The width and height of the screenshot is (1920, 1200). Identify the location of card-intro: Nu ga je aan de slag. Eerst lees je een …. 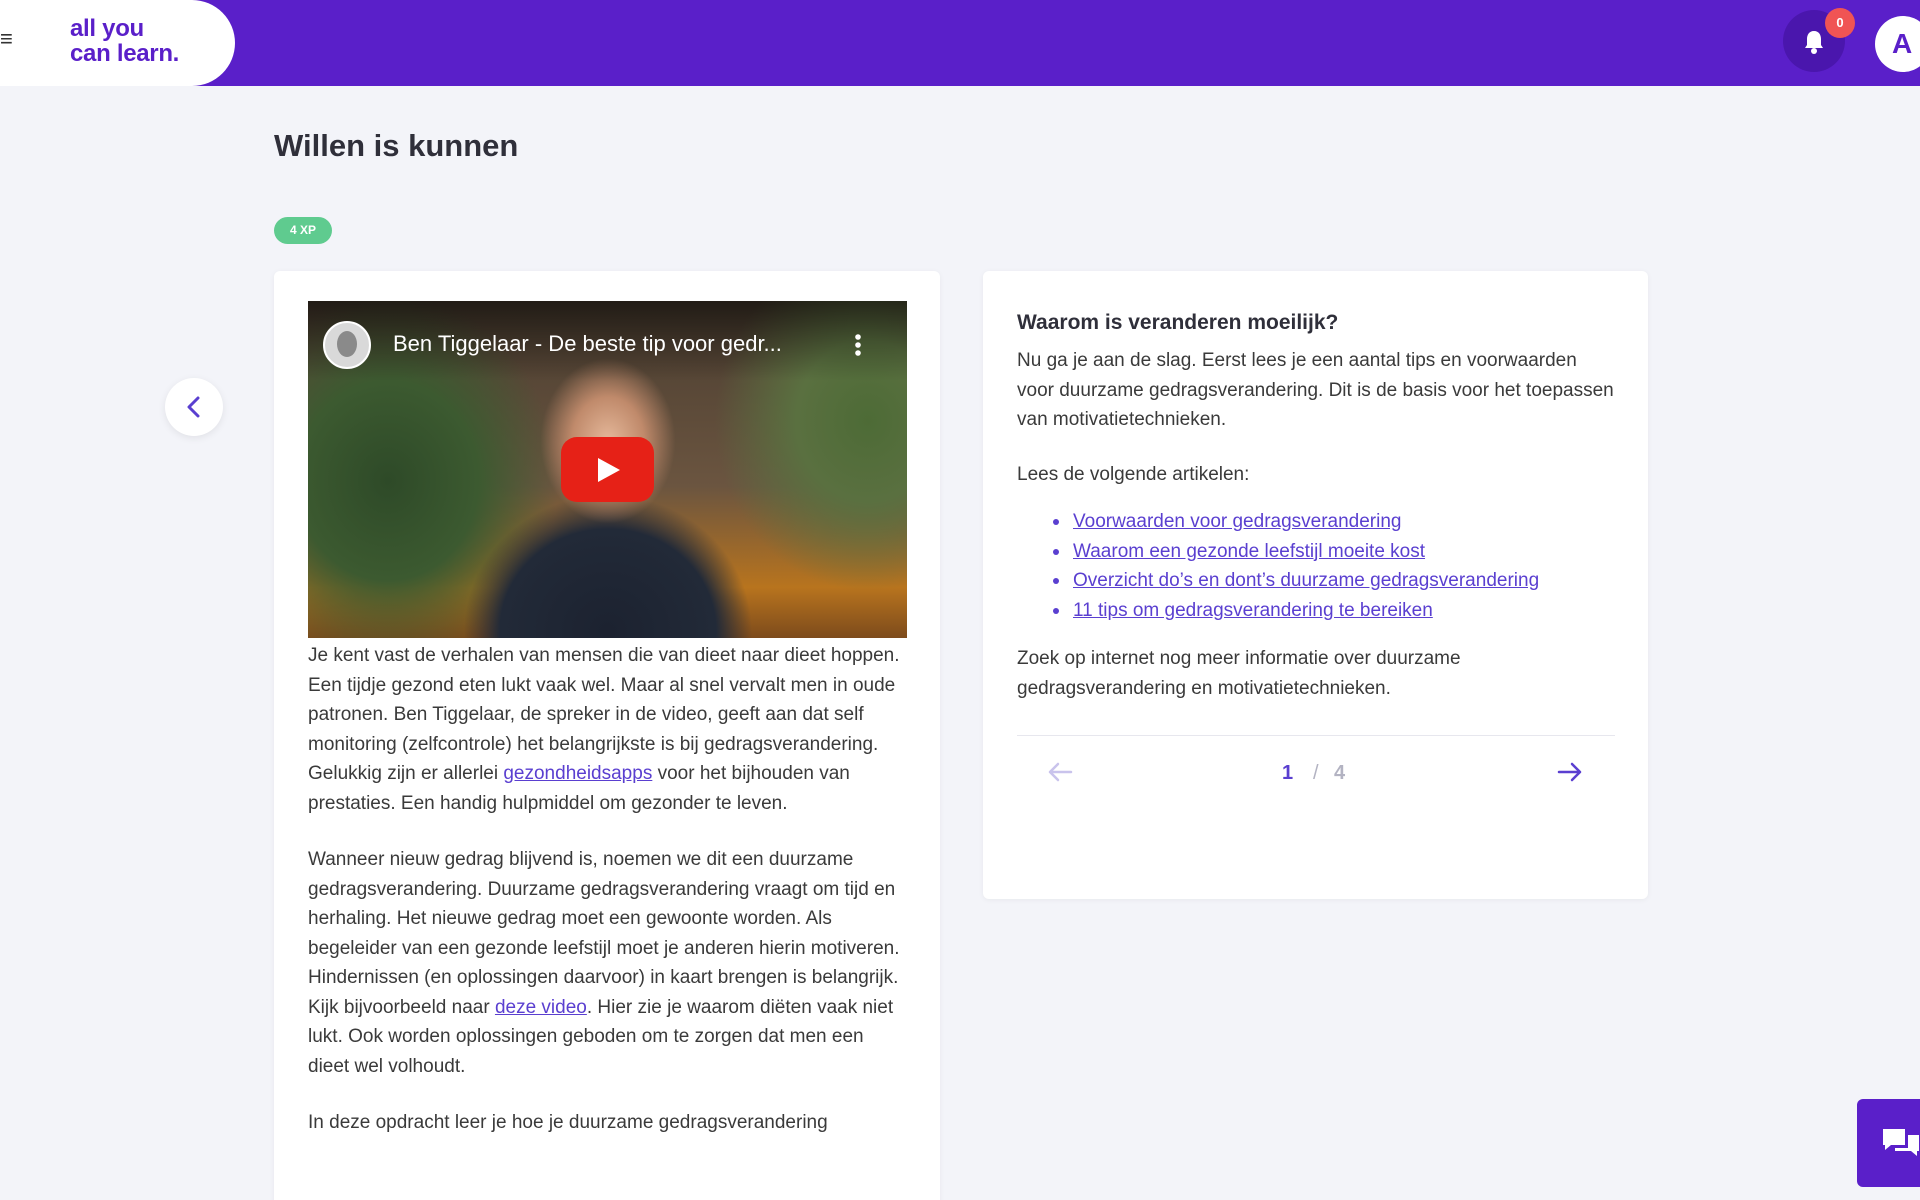
(1315, 390).